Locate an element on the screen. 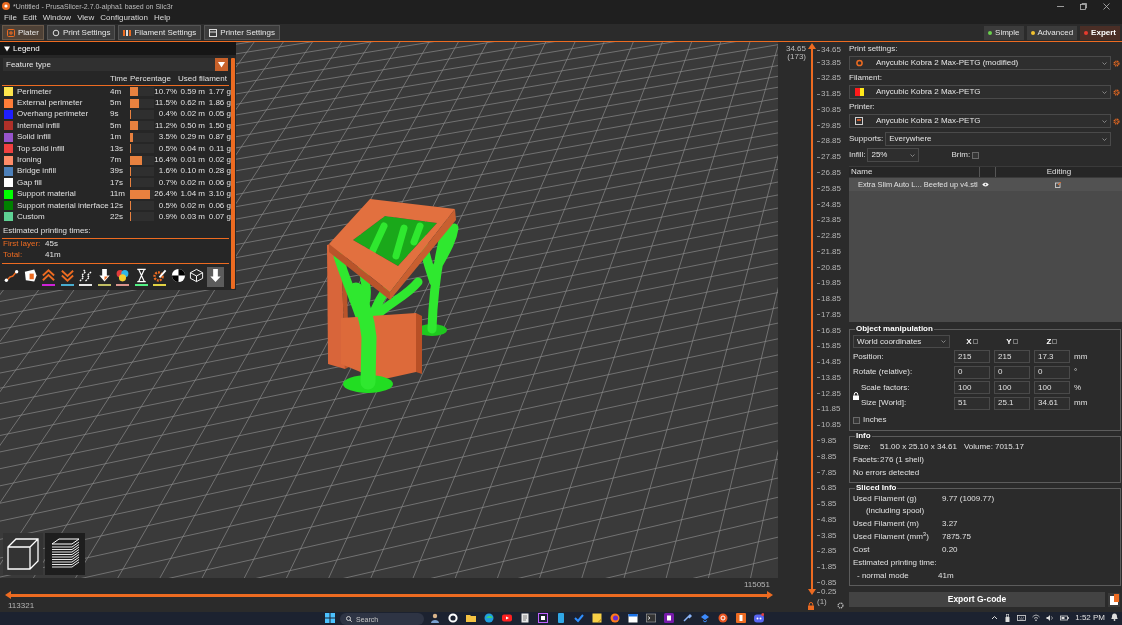  edit-icon is located at coordinates (1057, 184).